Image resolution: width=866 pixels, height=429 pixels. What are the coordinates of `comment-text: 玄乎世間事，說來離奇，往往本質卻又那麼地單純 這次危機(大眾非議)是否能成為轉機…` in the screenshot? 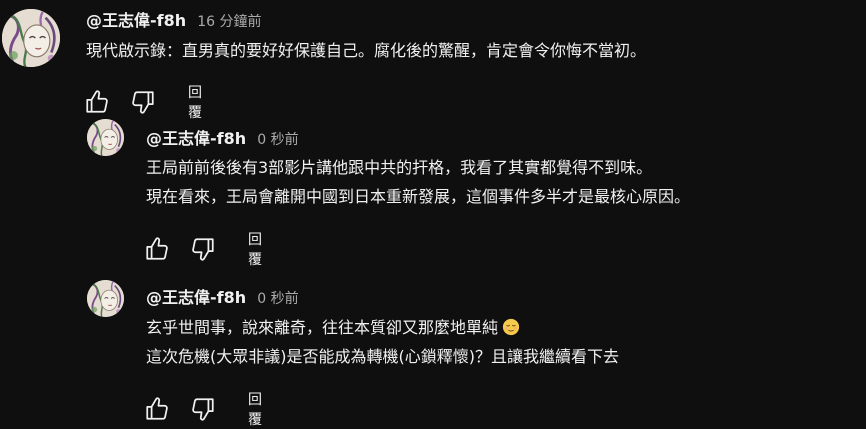 It's located at (382, 342).